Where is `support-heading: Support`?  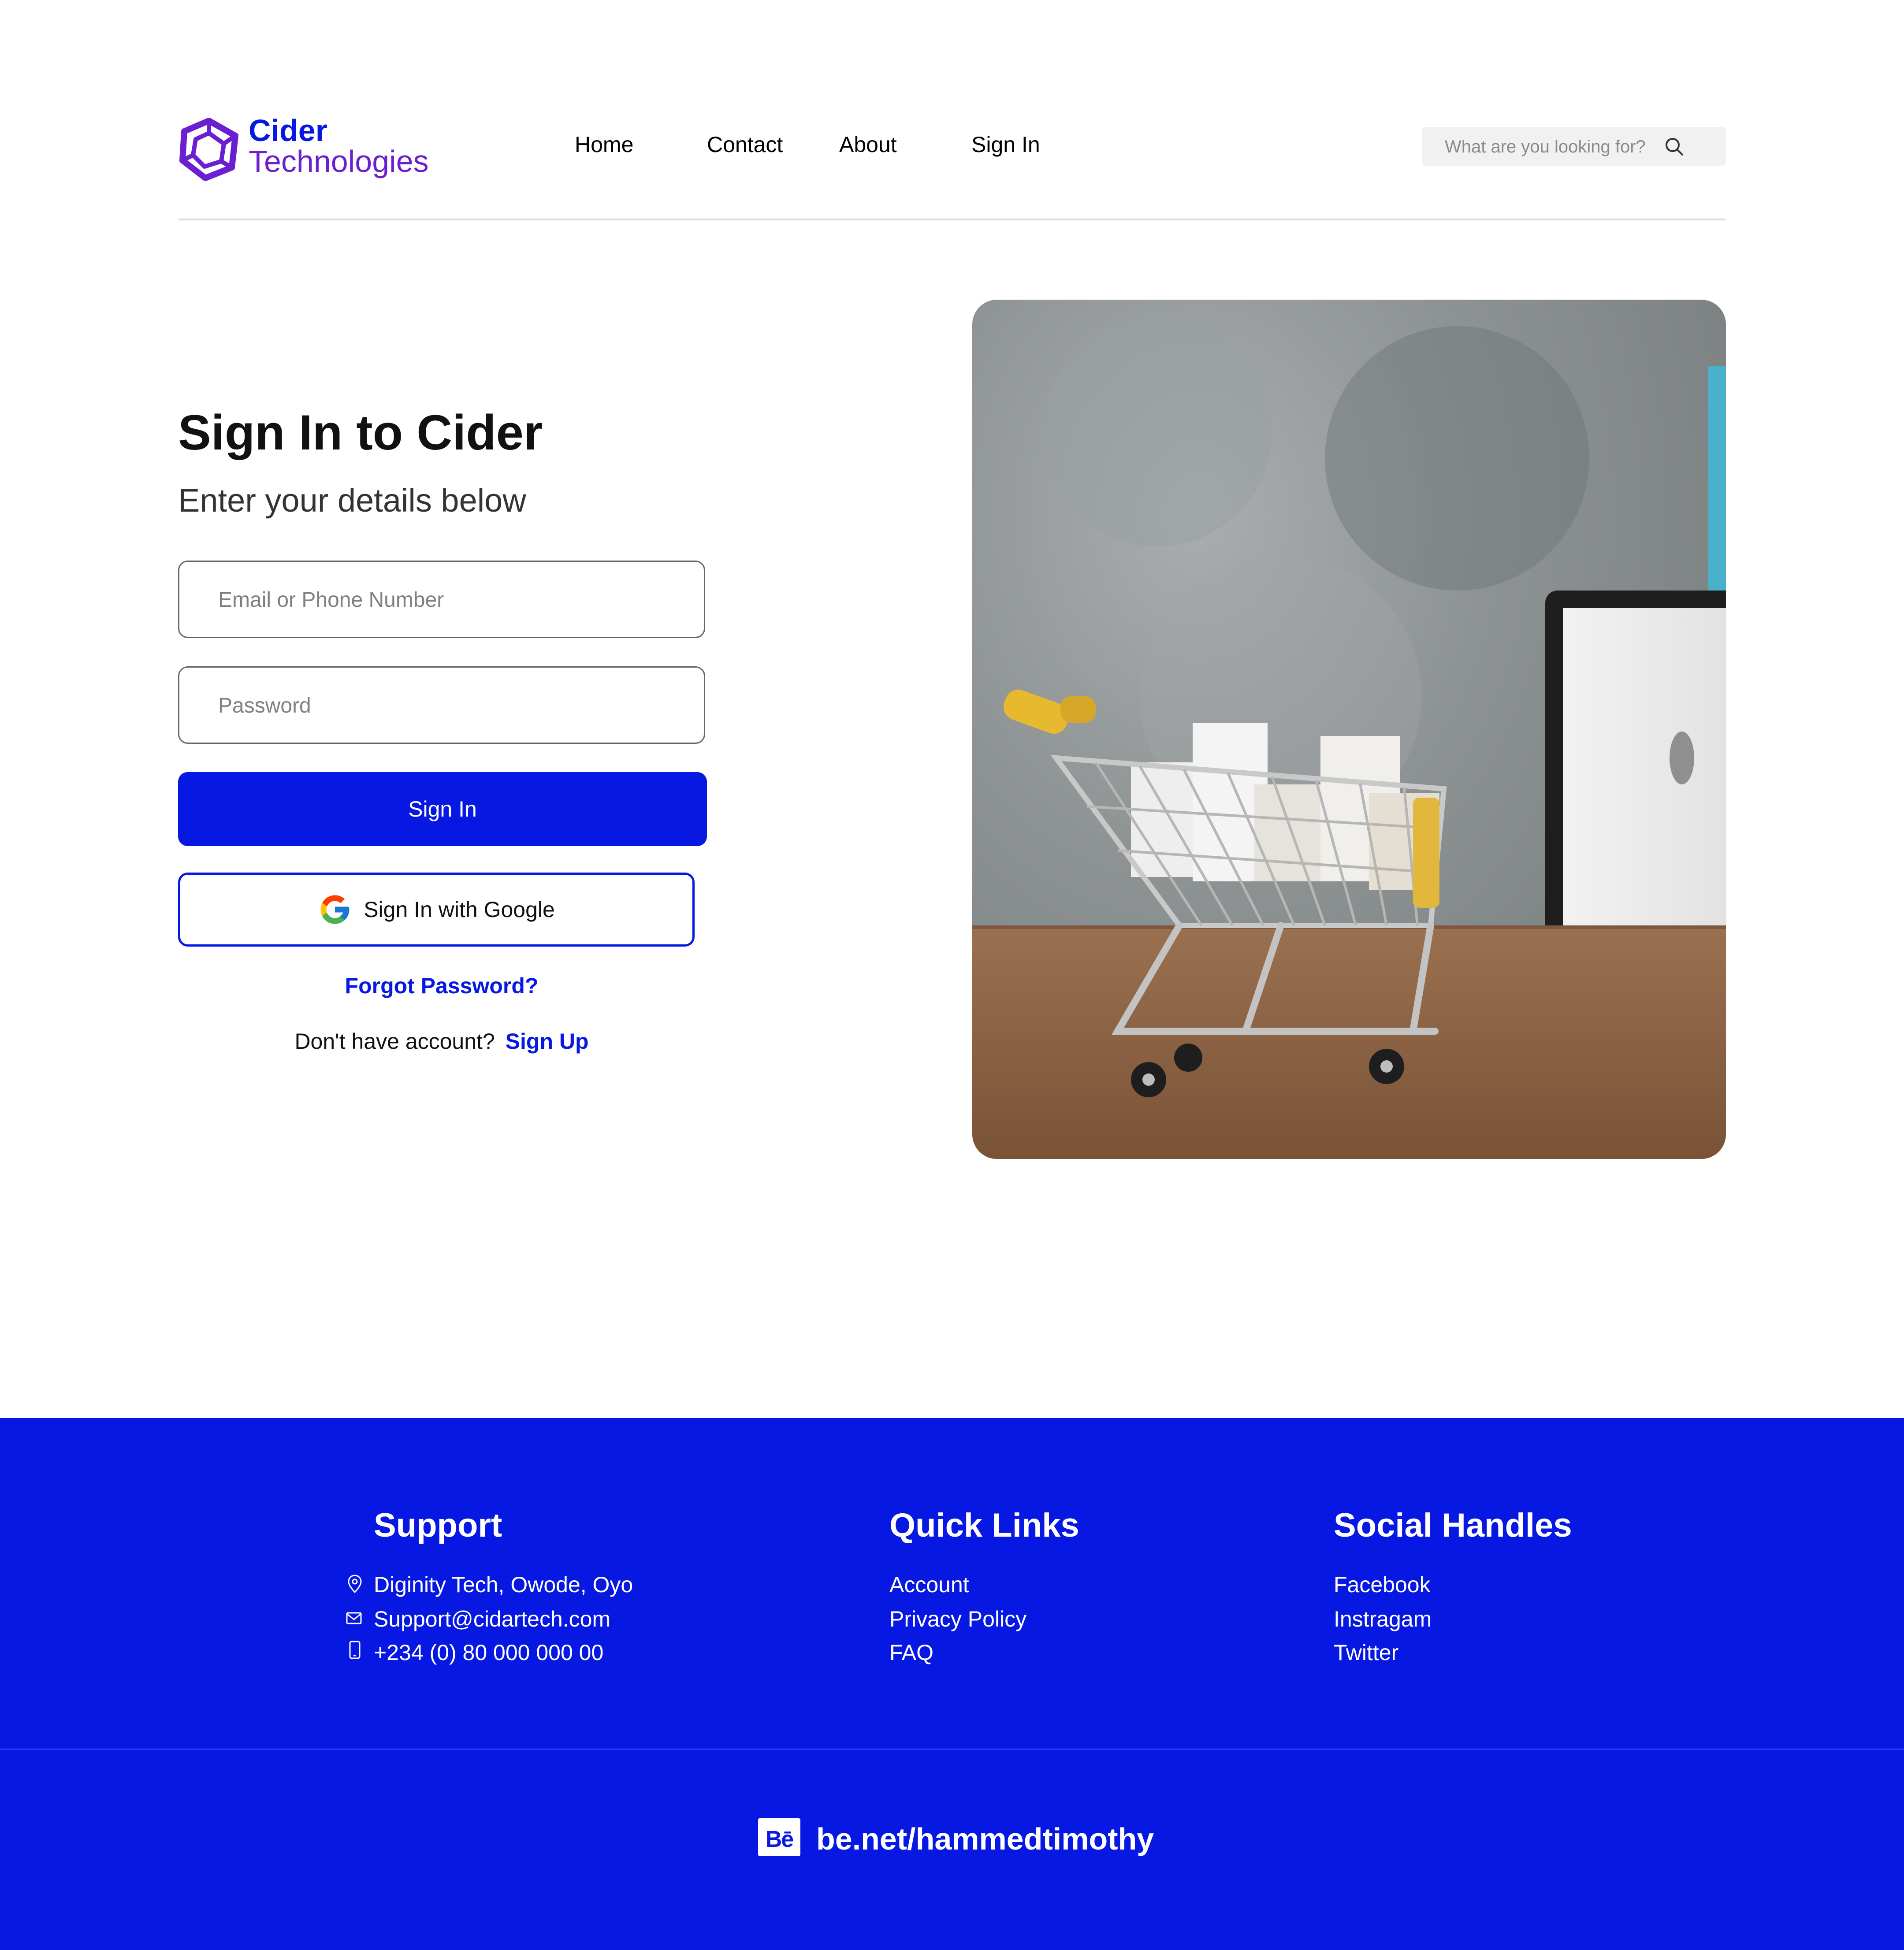
support-heading: Support is located at coordinates (438, 1525).